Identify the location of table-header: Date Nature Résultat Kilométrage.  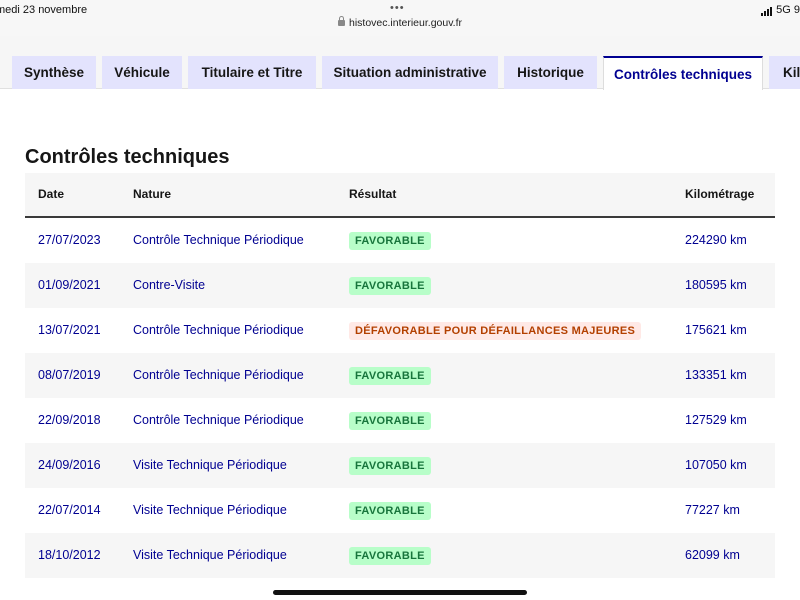
(400, 195).